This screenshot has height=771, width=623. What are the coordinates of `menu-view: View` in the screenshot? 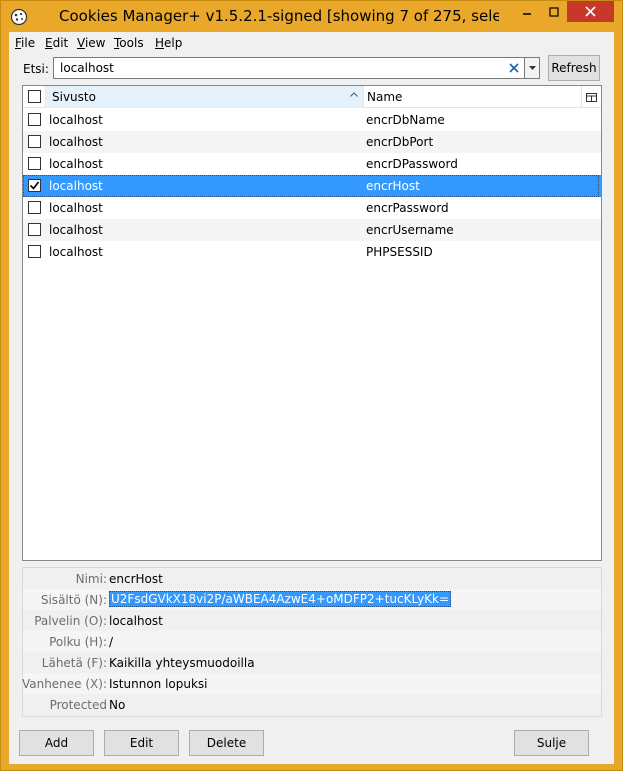 It's located at (91, 43).